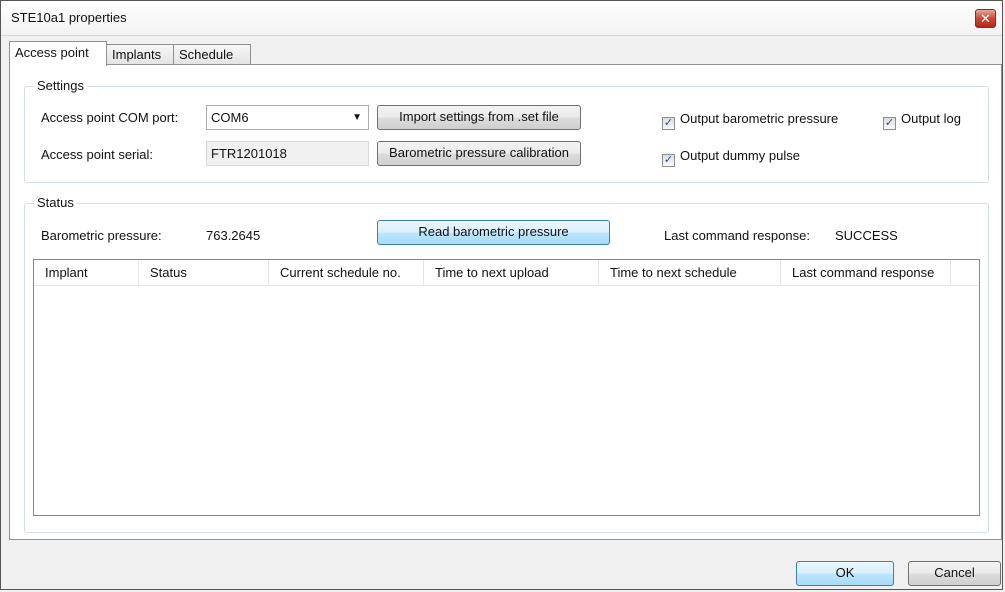 The height and width of the screenshot is (592, 1005). I want to click on ok-button: OK, so click(845, 573).